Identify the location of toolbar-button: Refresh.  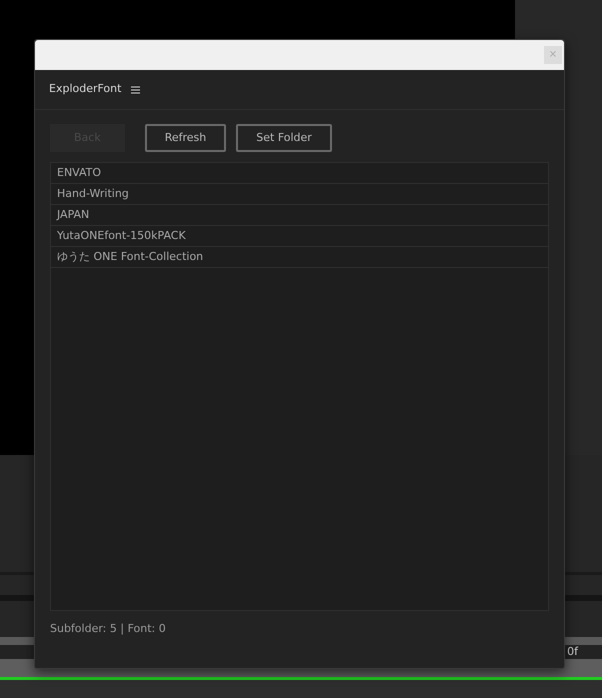
(185, 138).